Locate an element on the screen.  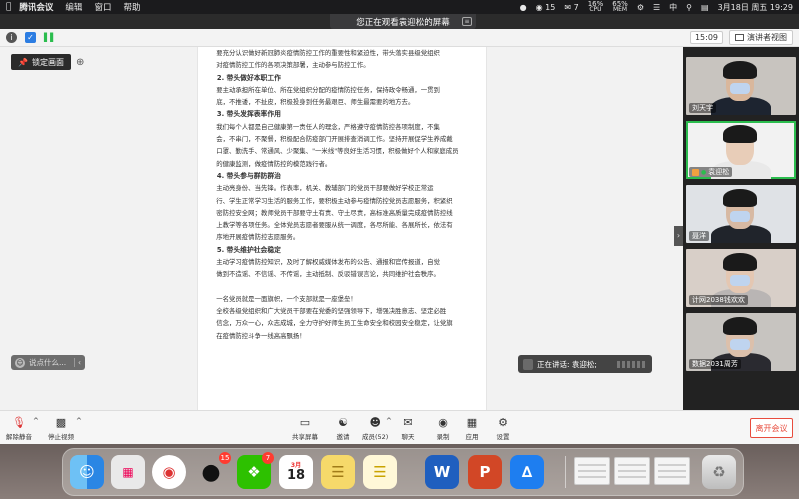
qq-penguin-icon: ◉ is located at coordinates (539, 7).